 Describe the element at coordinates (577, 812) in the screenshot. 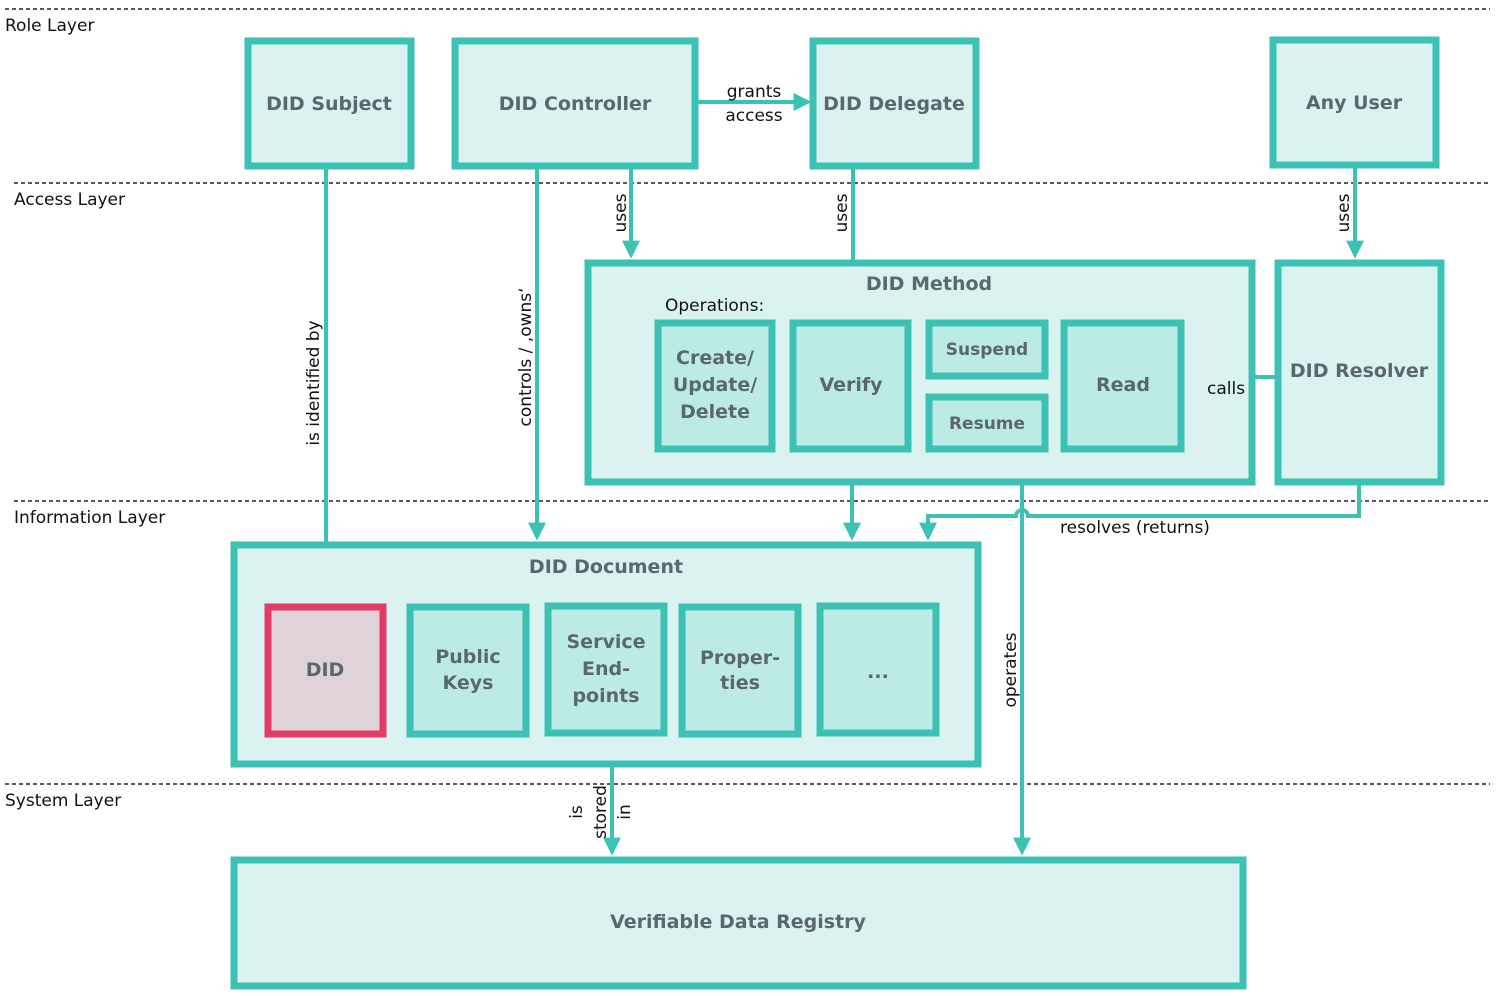

I see `is-label: is` at that location.